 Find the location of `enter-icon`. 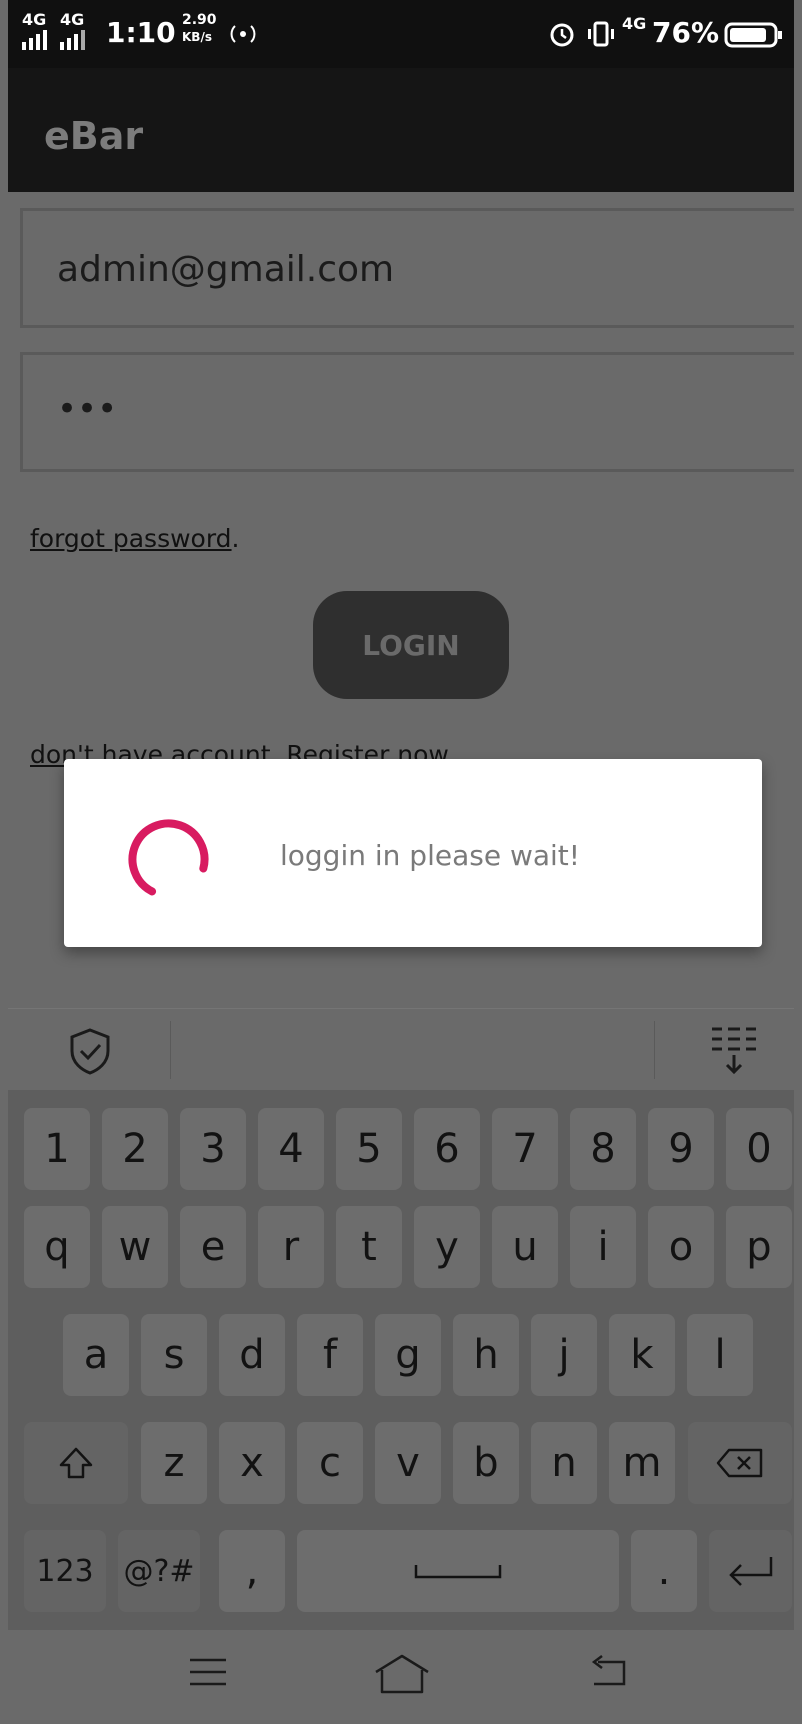

enter-icon is located at coordinates (750, 1571).